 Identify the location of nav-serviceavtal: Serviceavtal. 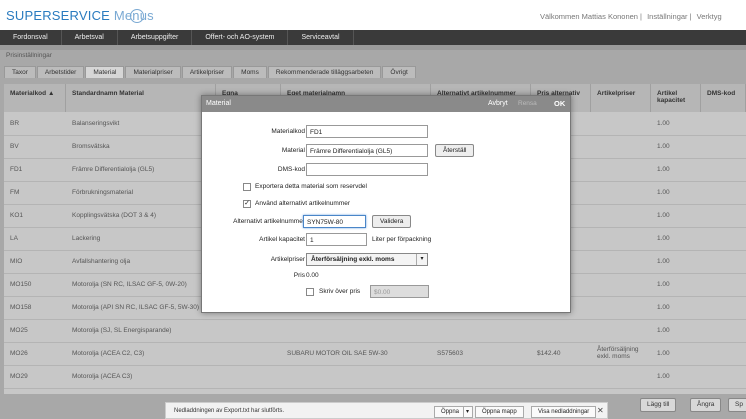
(321, 37).